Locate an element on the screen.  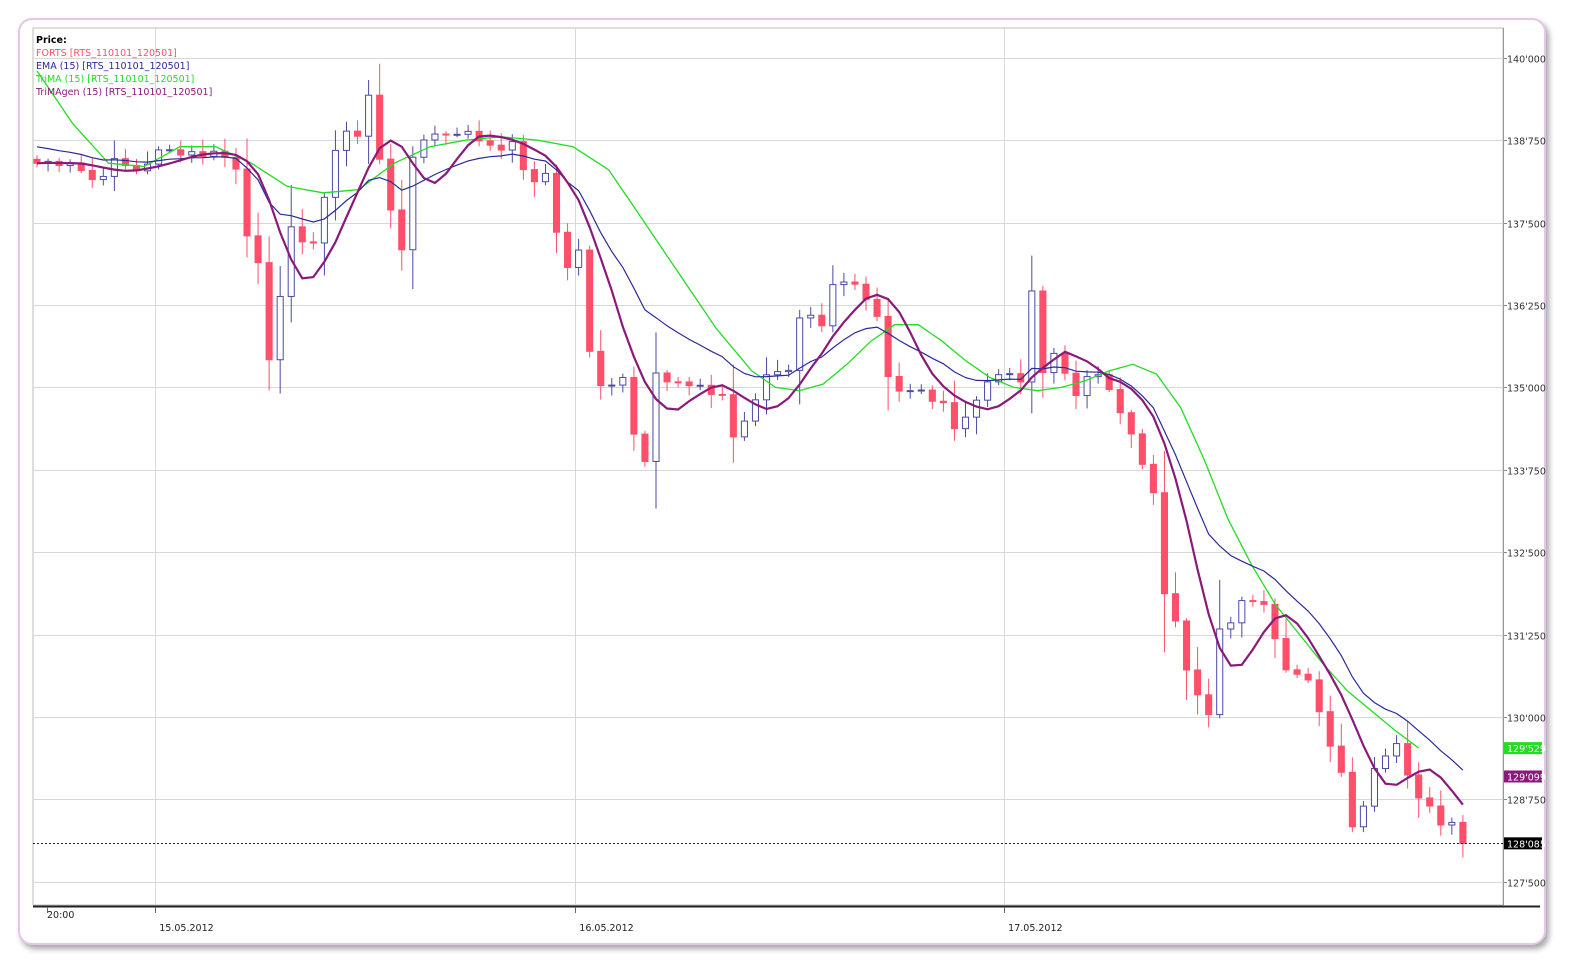
y-tick-label: 136'250 is located at coordinates (1526, 307).